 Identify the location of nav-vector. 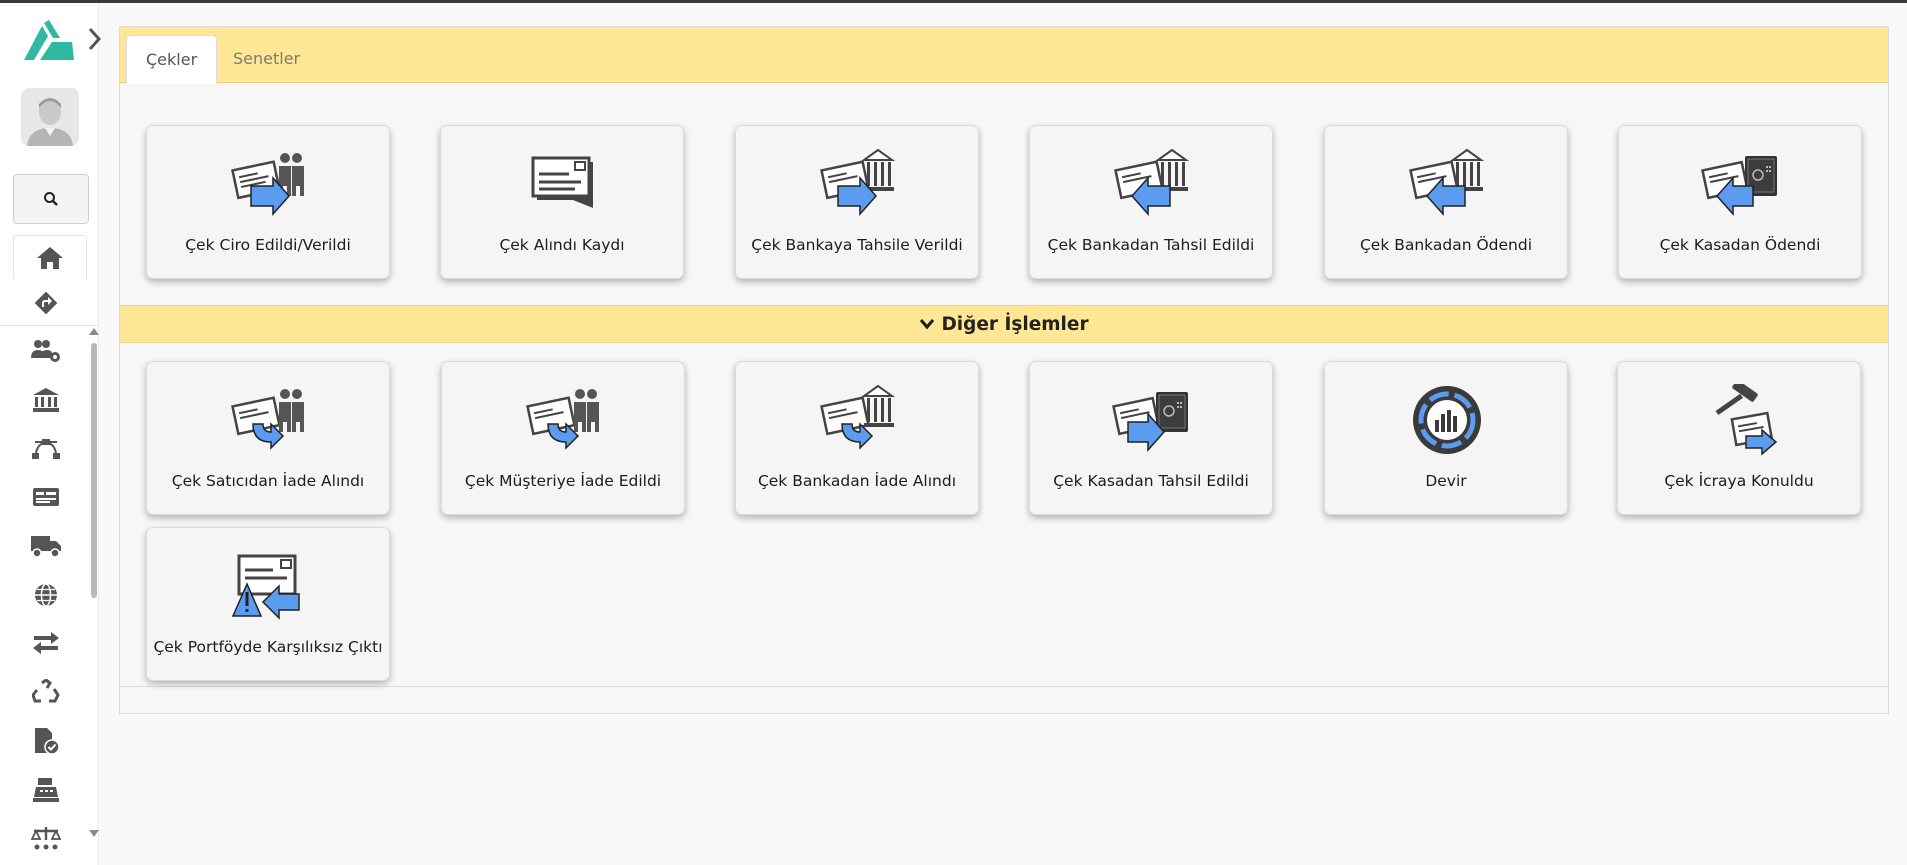
(46, 449).